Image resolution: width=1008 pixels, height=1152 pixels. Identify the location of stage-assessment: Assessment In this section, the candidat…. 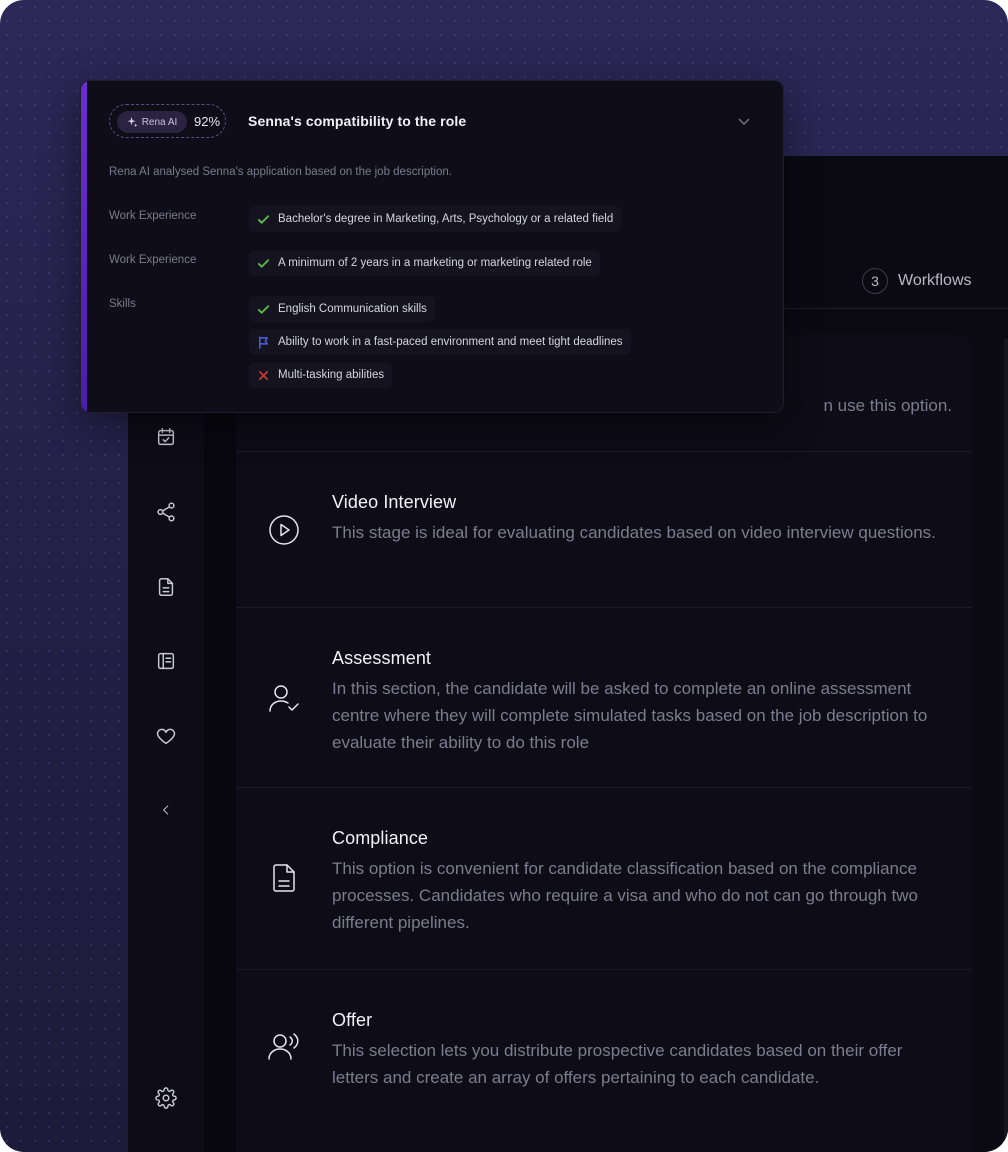
(604, 698).